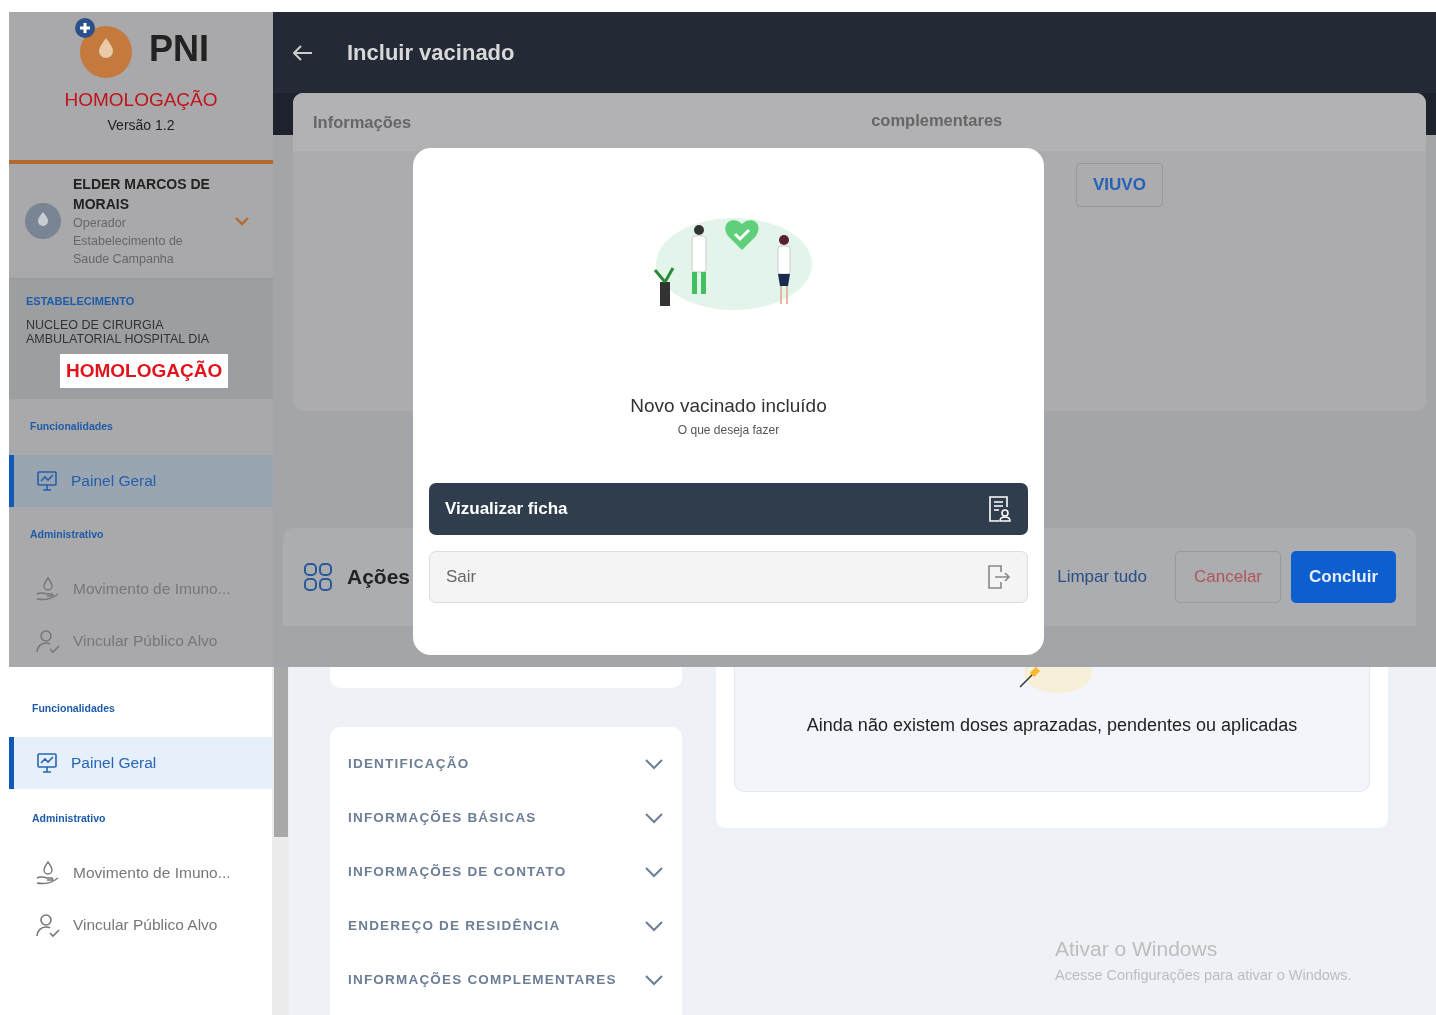 This screenshot has width=1436, height=1015. Describe the element at coordinates (506, 764) in the screenshot. I see `accordion-header: IDENTIFICAÇÃO` at that location.